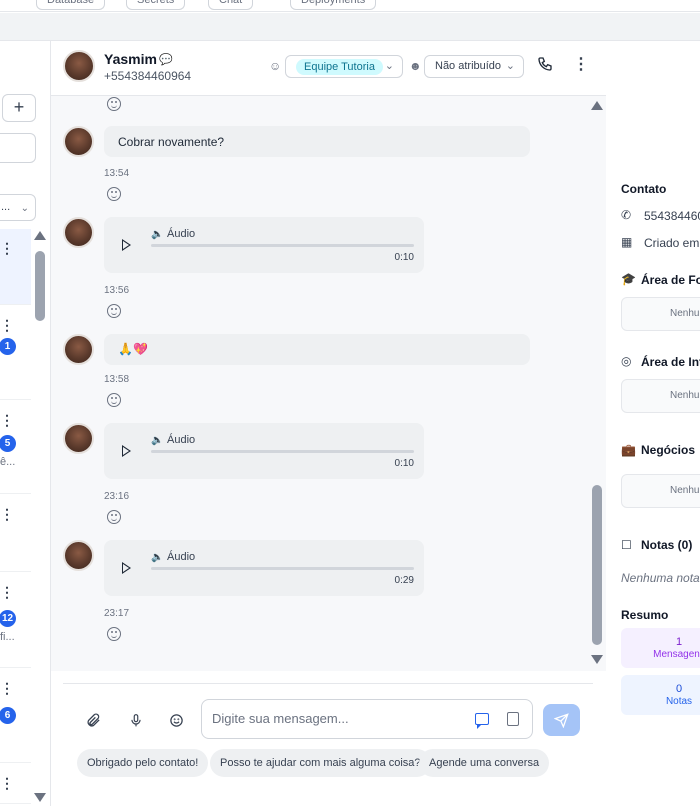 The height and width of the screenshot is (806, 700). I want to click on team-badge: Equipe Tutoria, so click(339, 67).